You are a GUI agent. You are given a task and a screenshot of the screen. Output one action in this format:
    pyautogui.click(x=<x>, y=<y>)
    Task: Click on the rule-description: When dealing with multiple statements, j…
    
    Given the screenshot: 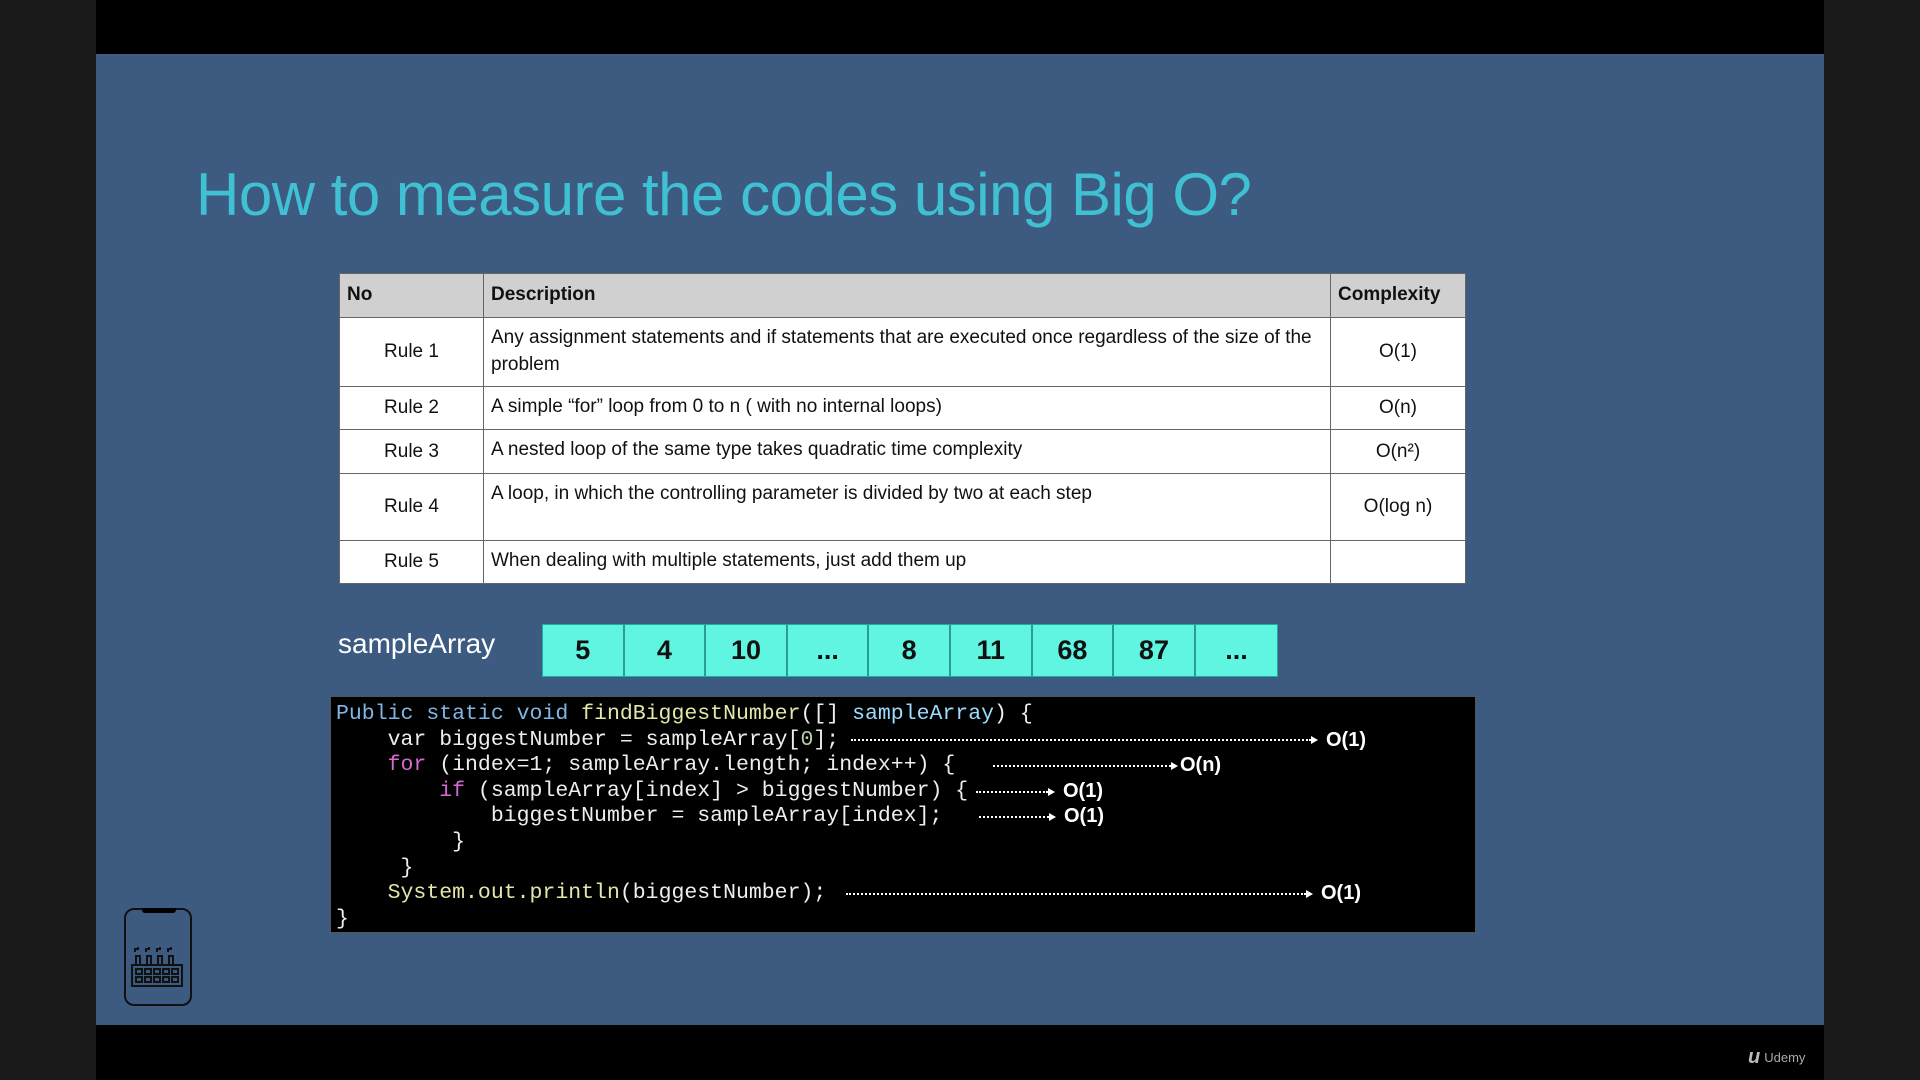 What is the action you would take?
    pyautogui.click(x=907, y=562)
    